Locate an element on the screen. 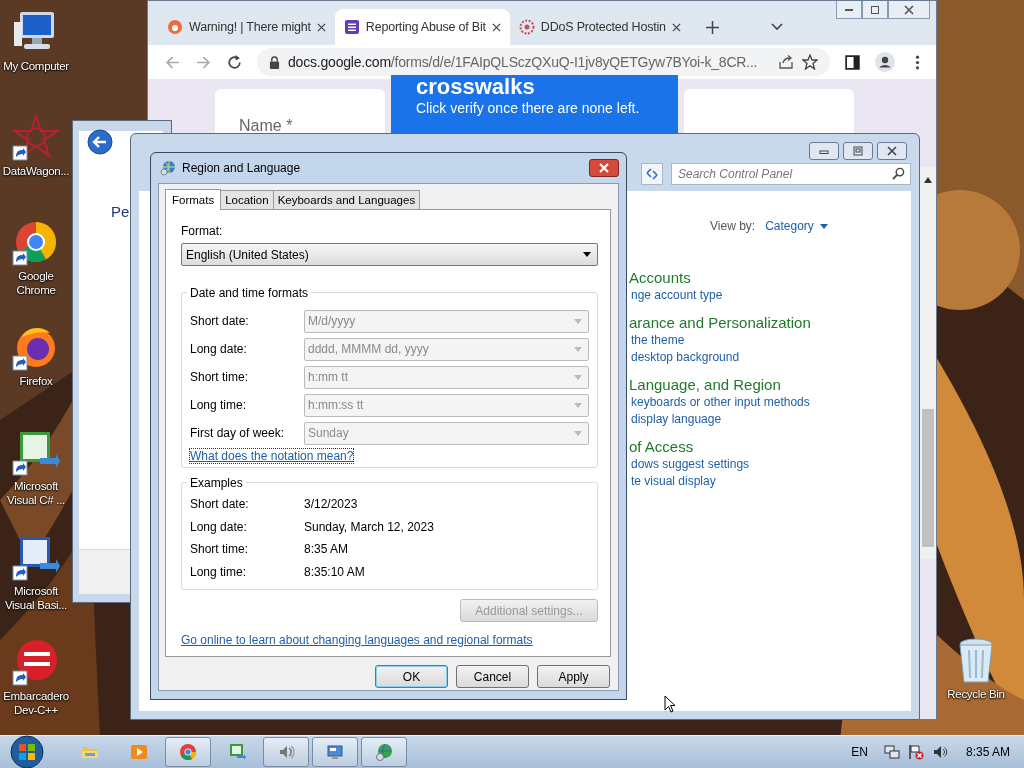  volume-icon is located at coordinates (939, 752).